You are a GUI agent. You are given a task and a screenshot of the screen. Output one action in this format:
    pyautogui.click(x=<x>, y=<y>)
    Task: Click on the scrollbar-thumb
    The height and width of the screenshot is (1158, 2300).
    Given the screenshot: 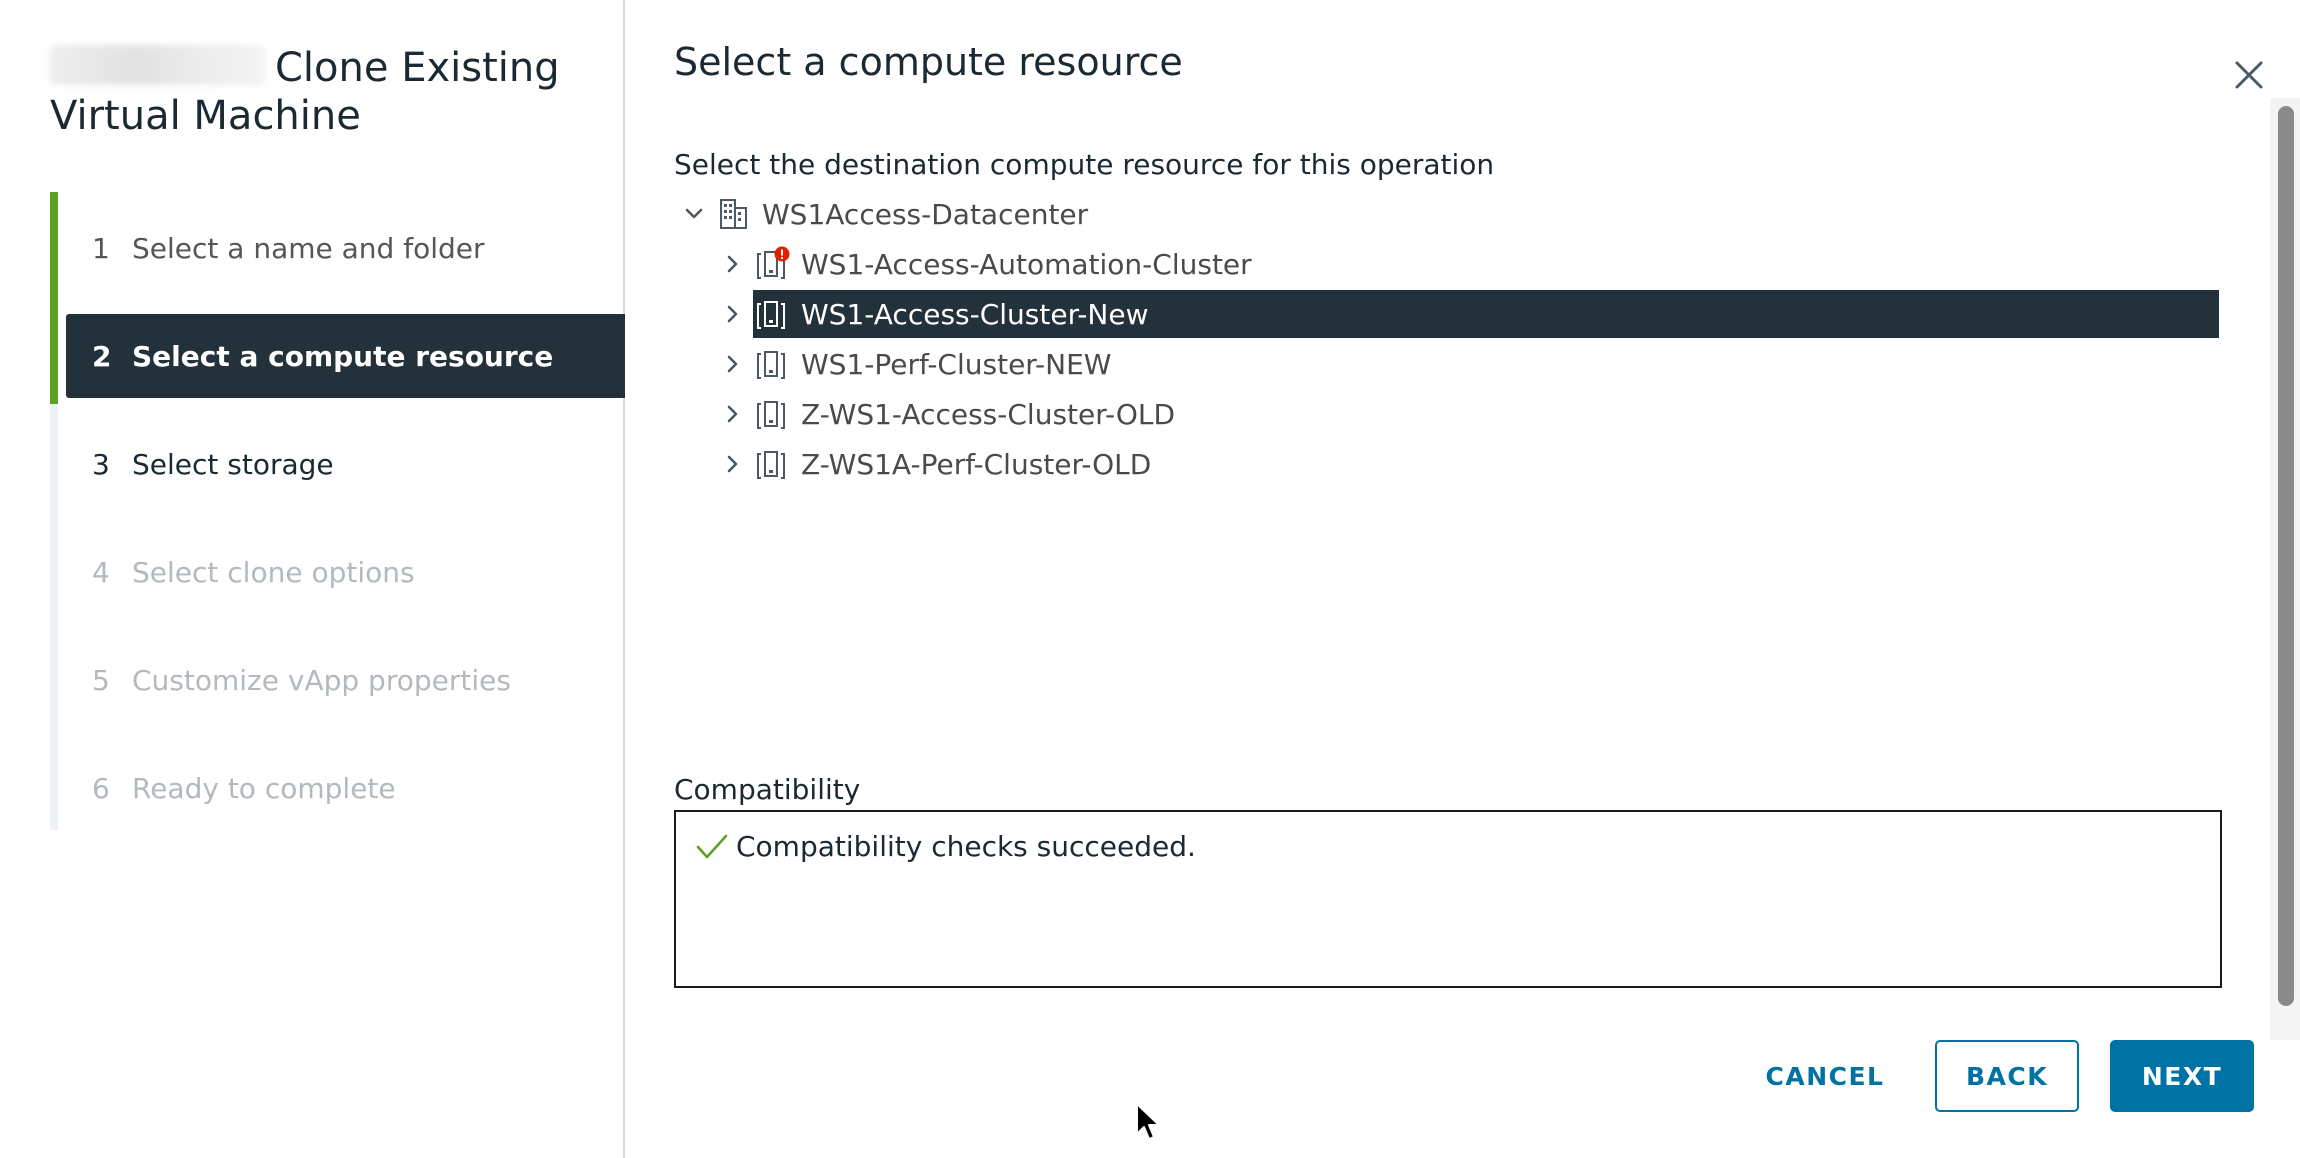 What is the action you would take?
    pyautogui.click(x=2286, y=556)
    